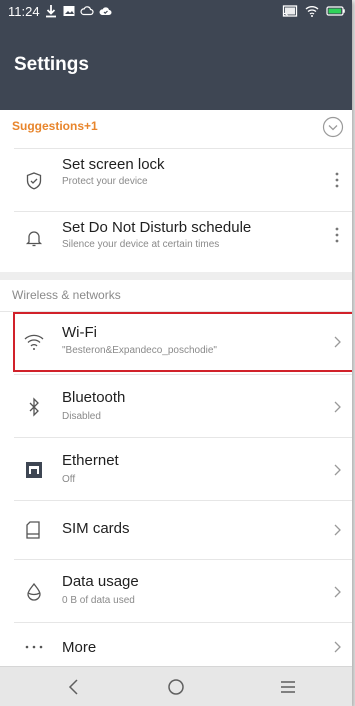 The width and height of the screenshot is (355, 706). What do you see at coordinates (105, 13) in the screenshot?
I see `drive-icon` at bounding box center [105, 13].